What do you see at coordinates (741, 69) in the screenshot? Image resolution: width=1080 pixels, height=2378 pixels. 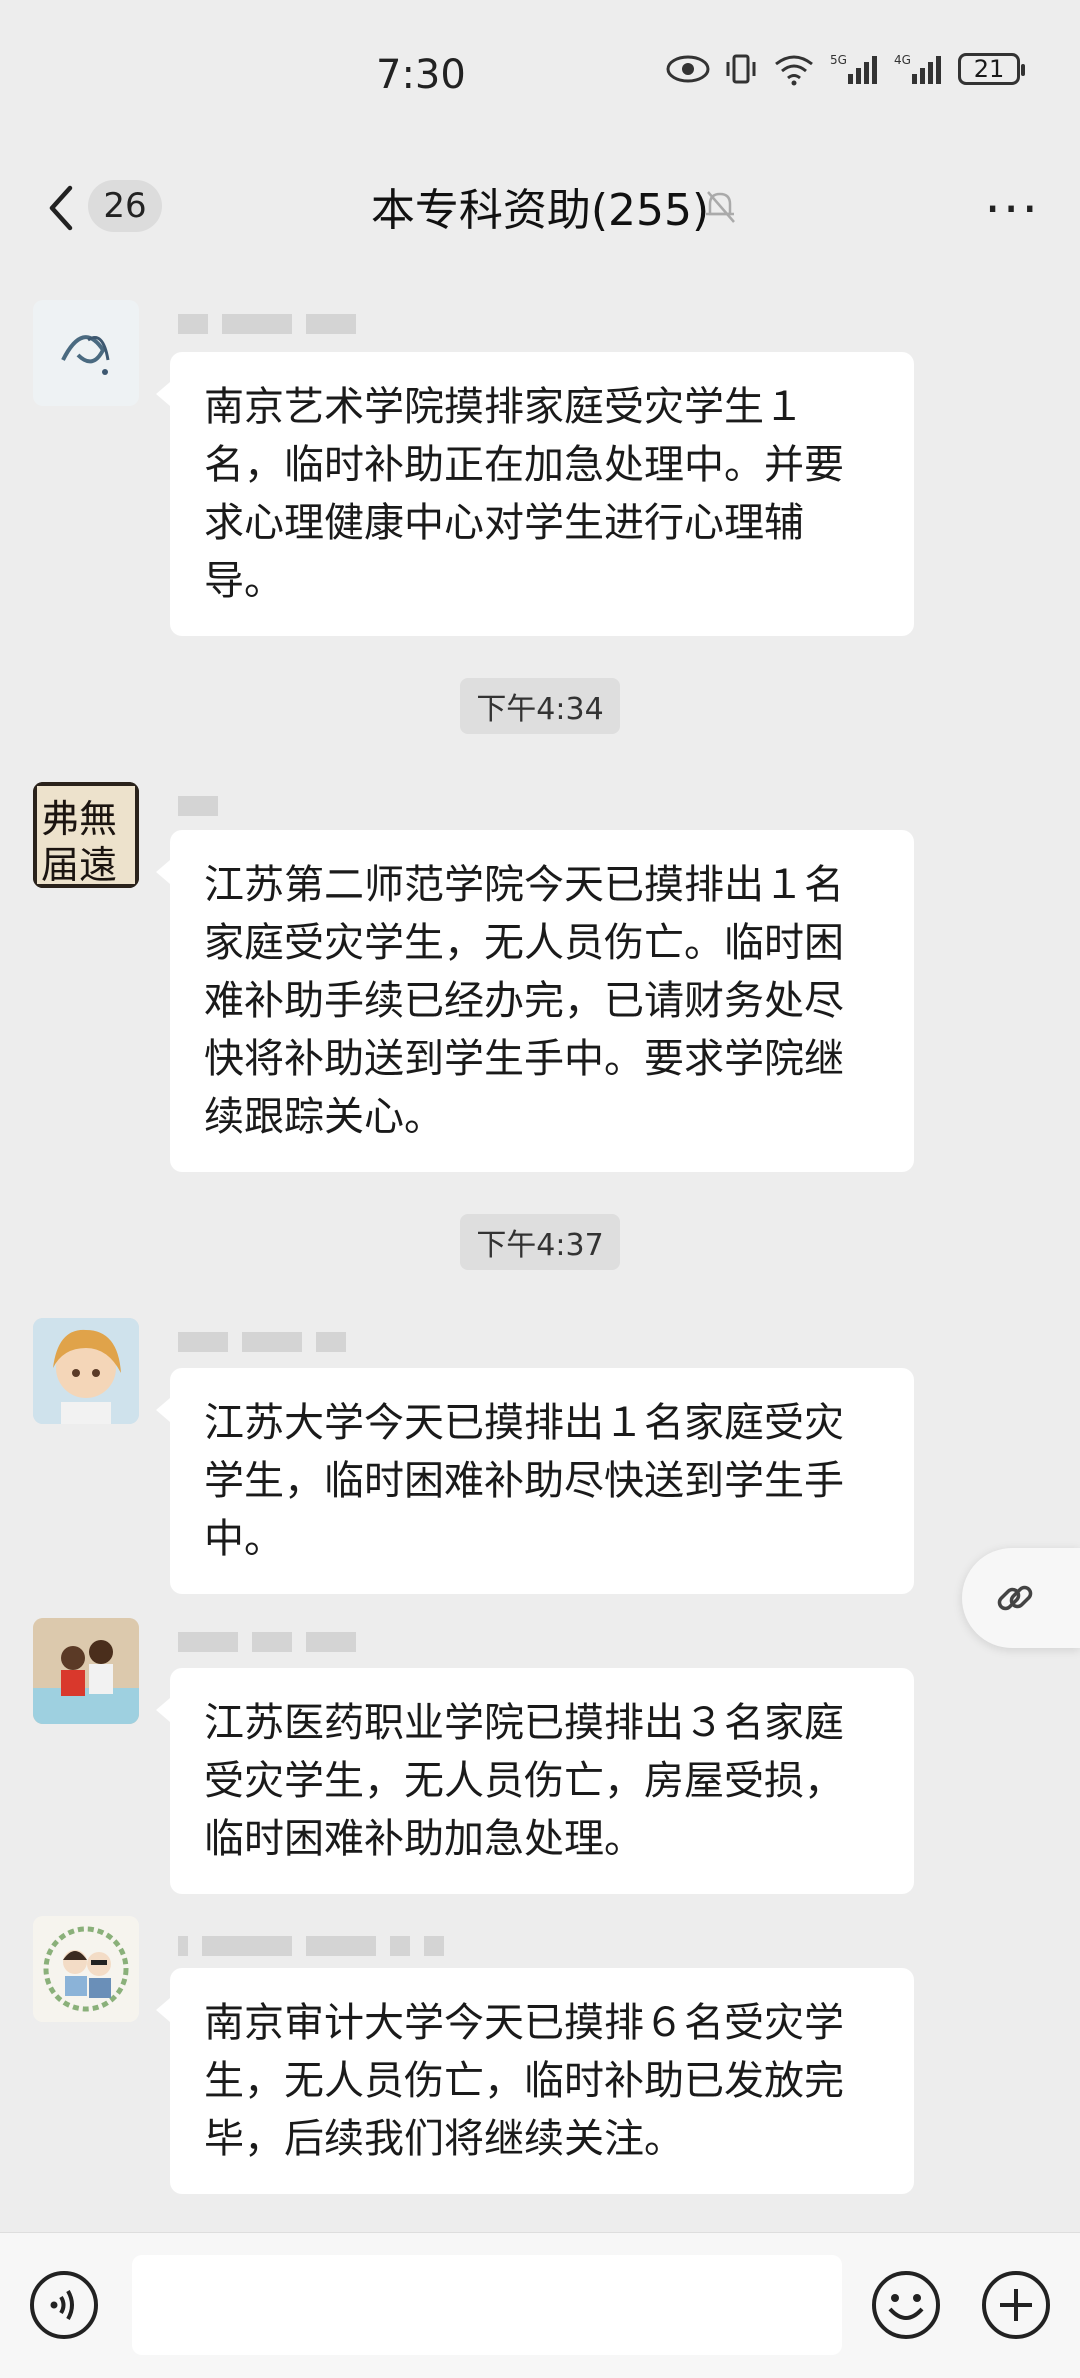 I see `vibrate-icon` at bounding box center [741, 69].